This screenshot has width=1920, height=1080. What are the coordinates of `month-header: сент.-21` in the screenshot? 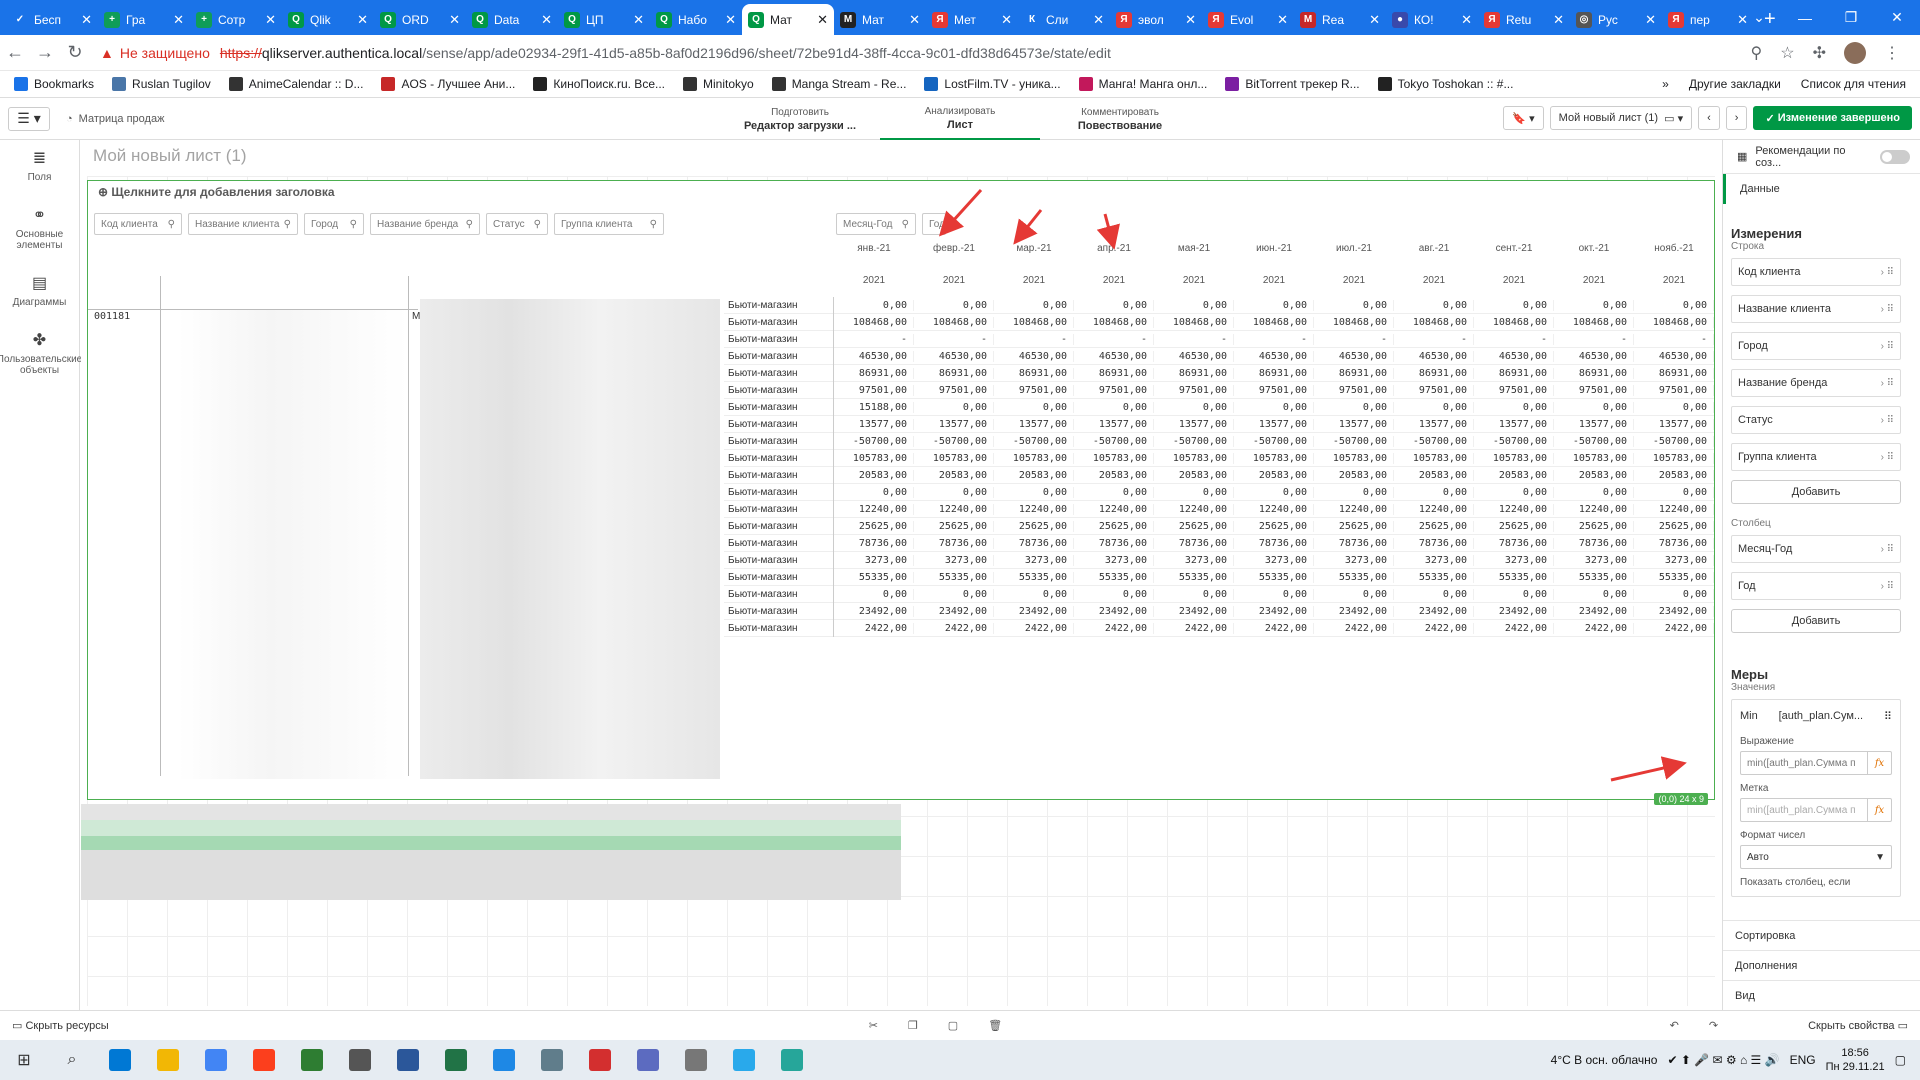 It's located at (1514, 248).